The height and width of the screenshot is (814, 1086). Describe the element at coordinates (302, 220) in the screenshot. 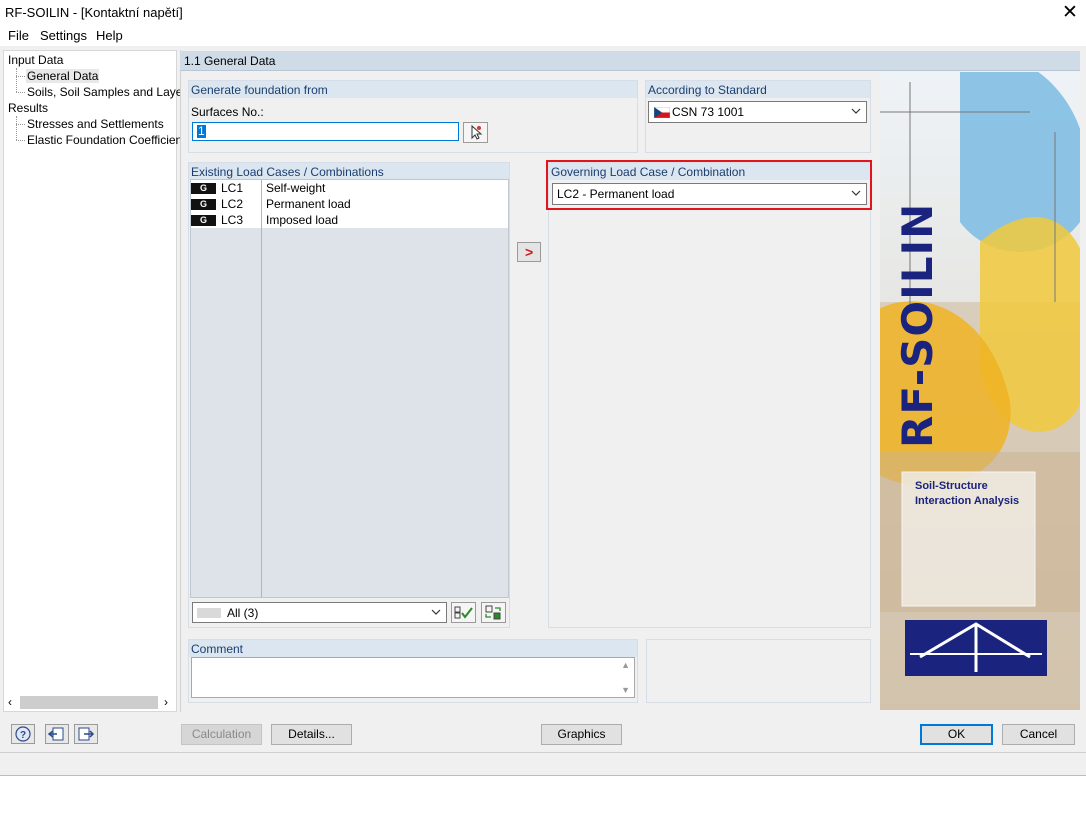

I see `lc-description: Imposed load` at that location.